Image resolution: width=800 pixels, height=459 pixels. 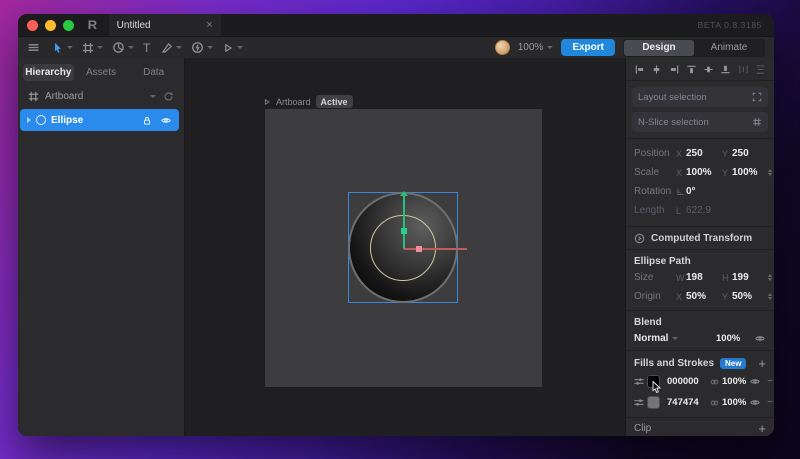 I want to click on state-machine-tool, so click(x=202, y=47).